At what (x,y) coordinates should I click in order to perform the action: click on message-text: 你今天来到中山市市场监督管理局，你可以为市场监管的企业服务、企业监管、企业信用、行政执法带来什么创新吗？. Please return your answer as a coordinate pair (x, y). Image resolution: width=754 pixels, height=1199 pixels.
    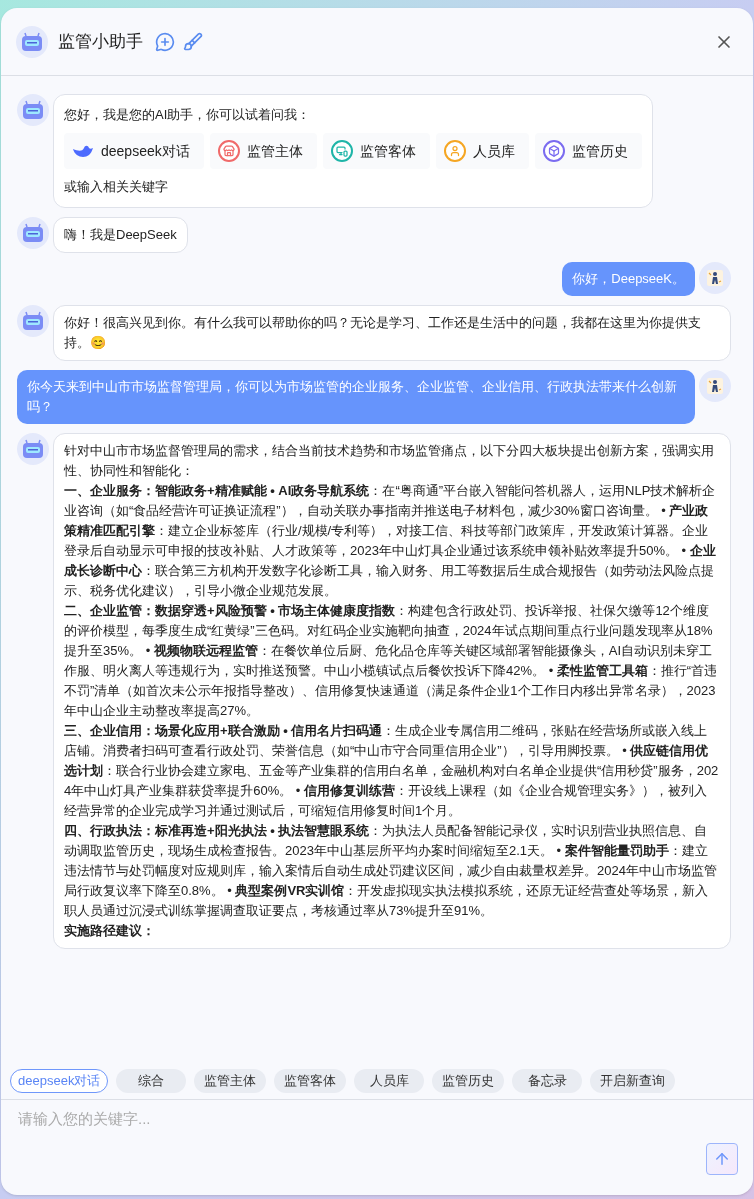
    Looking at the image, I should click on (352, 397).